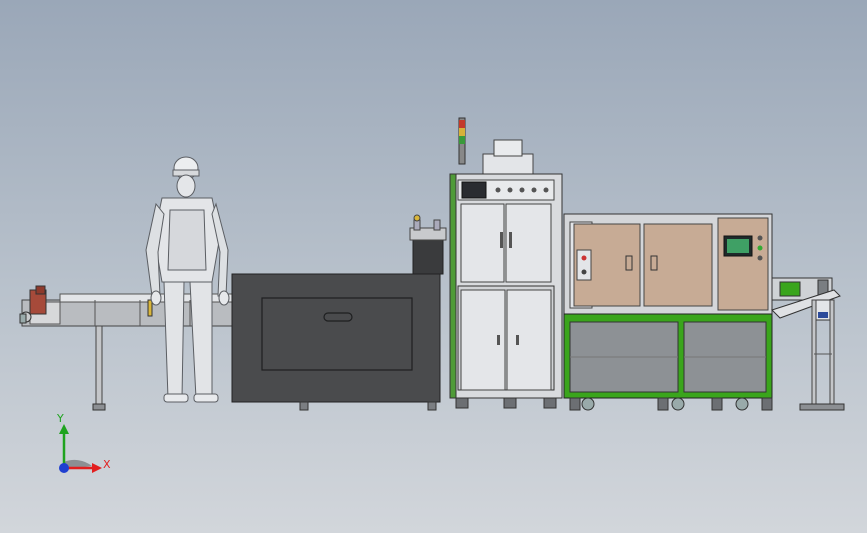 This screenshot has height=533, width=867. I want to click on operator-mannequin, so click(187, 279).